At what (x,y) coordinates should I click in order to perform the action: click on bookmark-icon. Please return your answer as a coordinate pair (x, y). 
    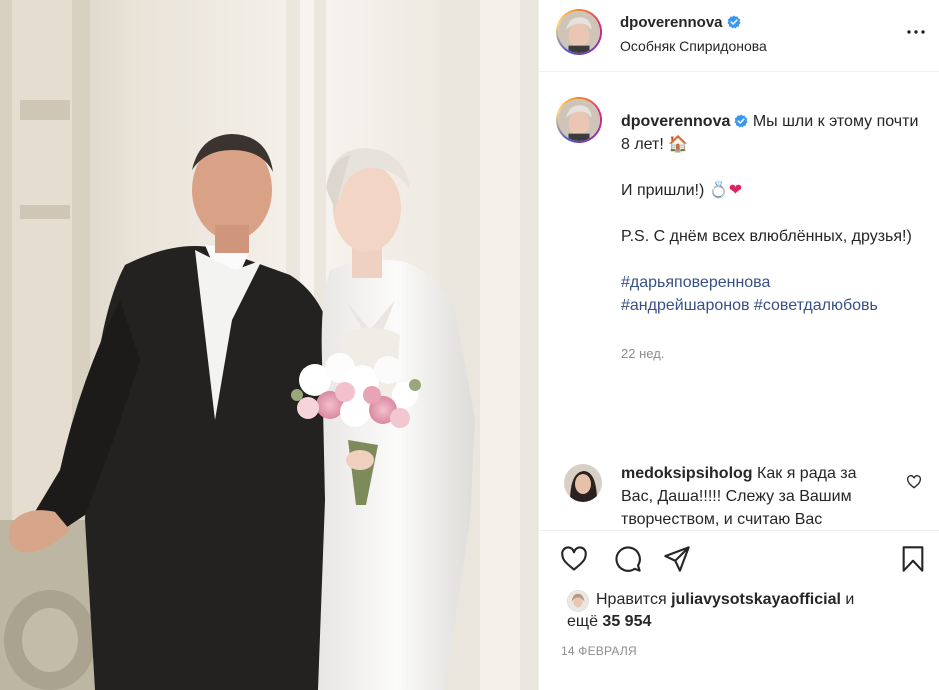
    Looking at the image, I should click on (913, 559).